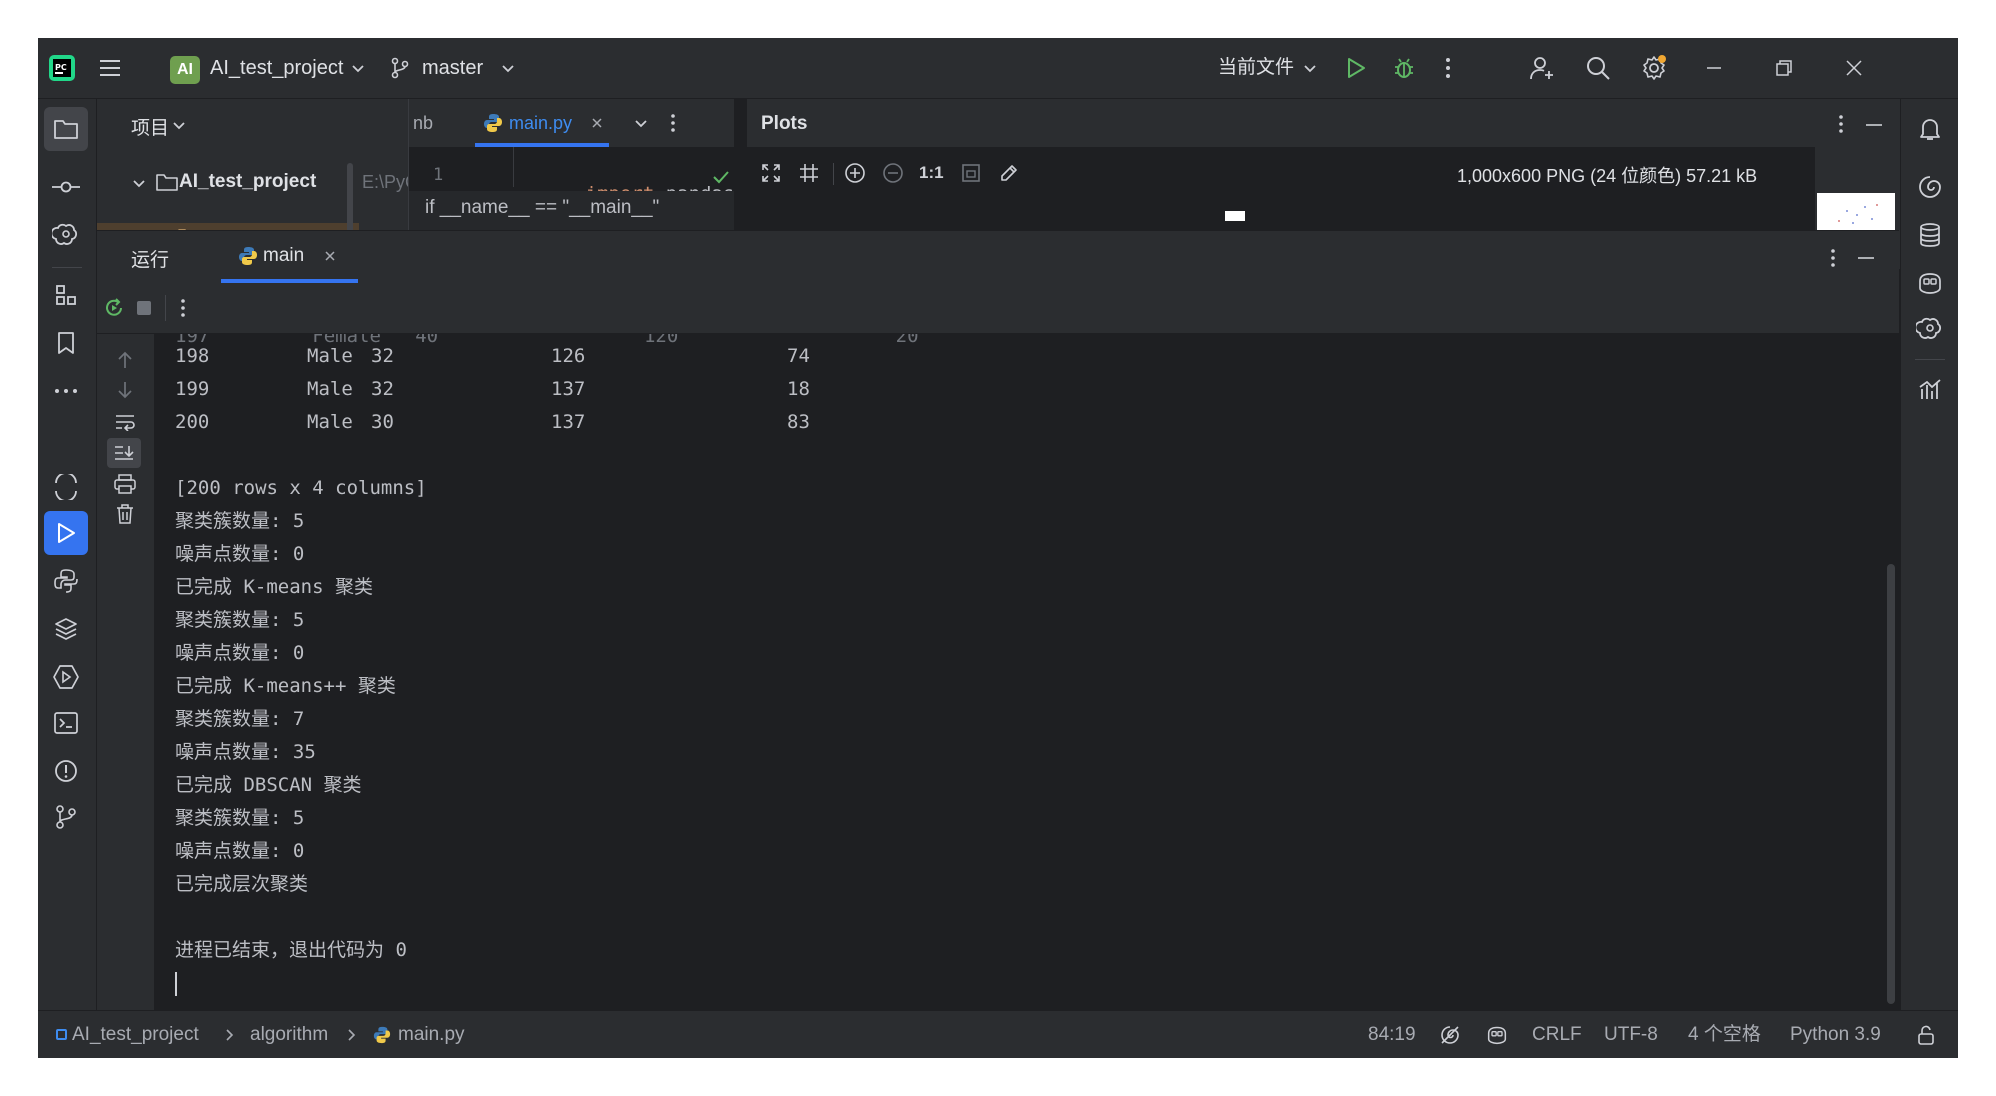 This screenshot has width=1996, height=1096. What do you see at coordinates (248, 256) in the screenshot?
I see `python-run-icon` at bounding box center [248, 256].